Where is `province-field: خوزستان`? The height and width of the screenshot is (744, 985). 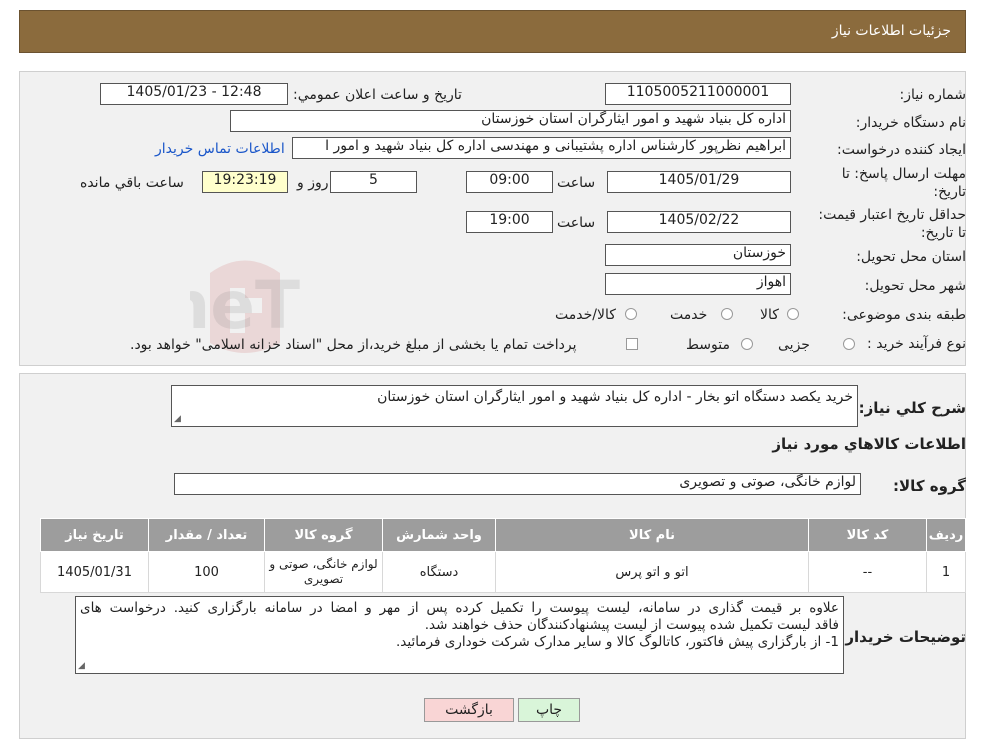 province-field: خوزستان is located at coordinates (698, 255).